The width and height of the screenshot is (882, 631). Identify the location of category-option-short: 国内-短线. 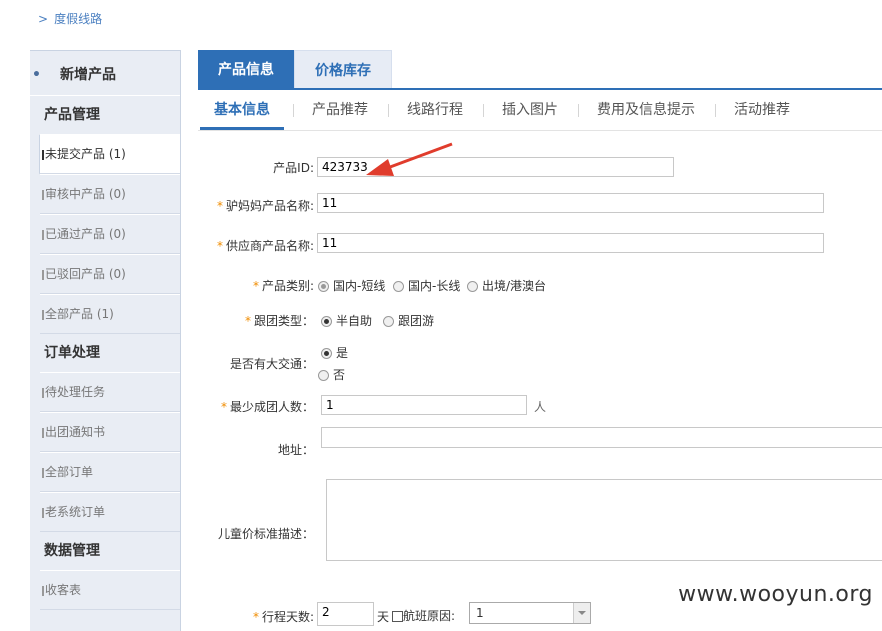
(351, 285).